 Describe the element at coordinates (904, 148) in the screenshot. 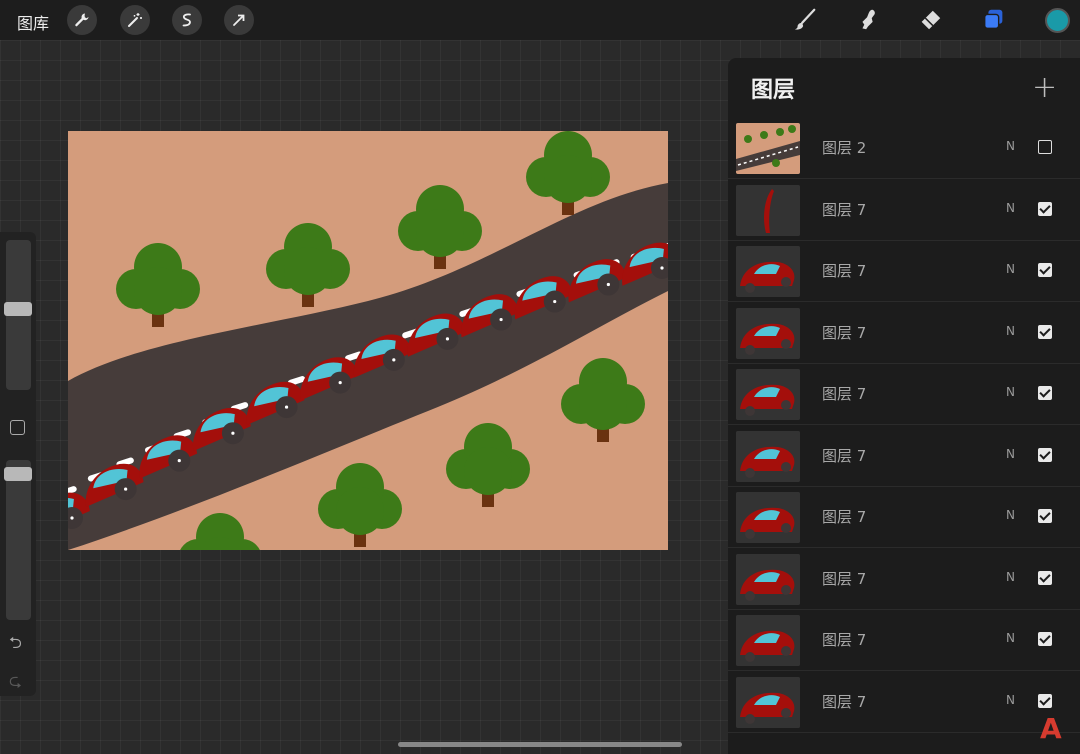

I see `layer-row: 图层 2 N` at that location.